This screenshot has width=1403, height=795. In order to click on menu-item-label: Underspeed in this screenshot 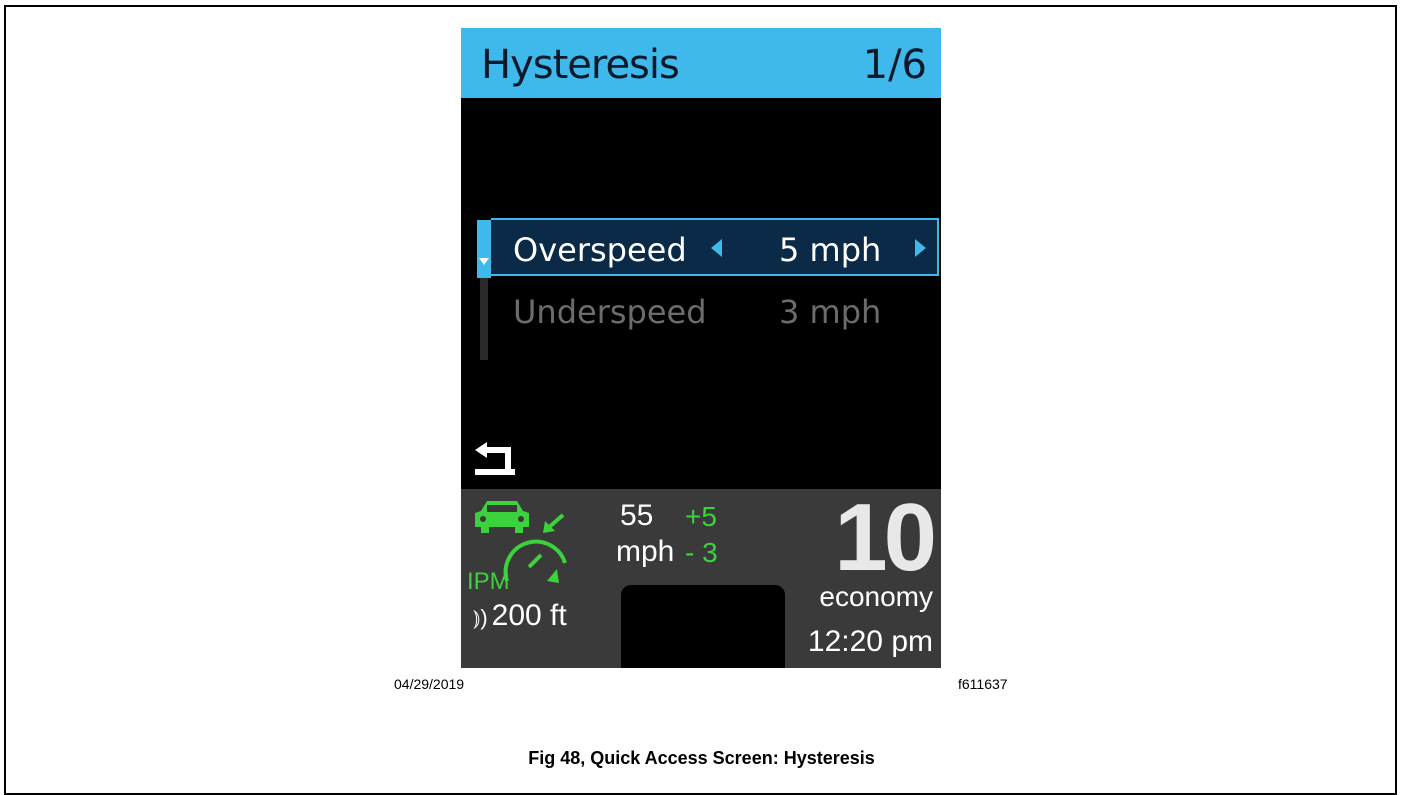, I will do `click(610, 312)`.